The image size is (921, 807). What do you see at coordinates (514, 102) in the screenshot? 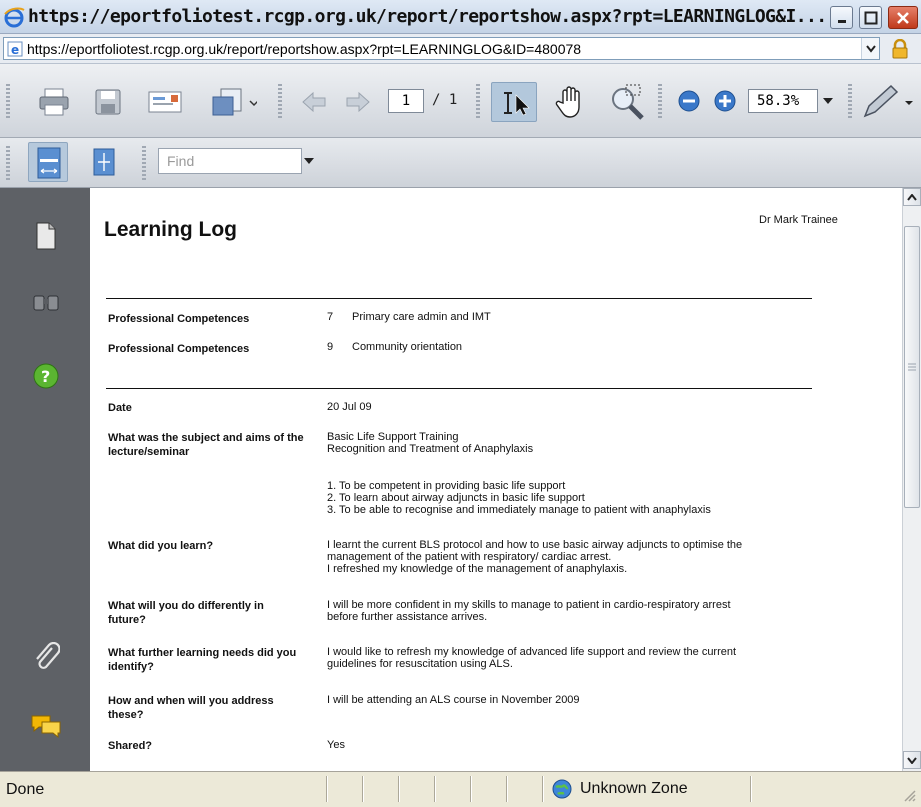
I see `select-tool-button` at bounding box center [514, 102].